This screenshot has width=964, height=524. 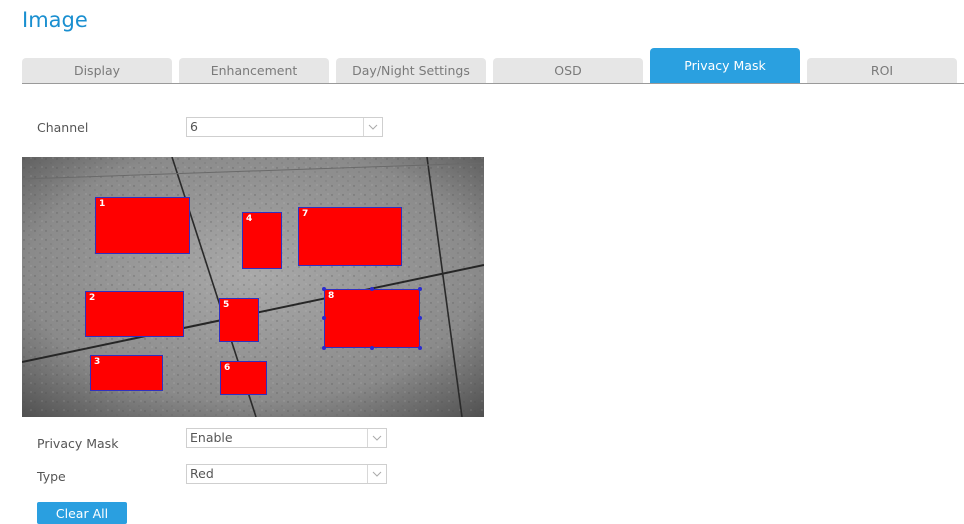 What do you see at coordinates (134, 314) in the screenshot?
I see `privacy-mask-region: 2` at bounding box center [134, 314].